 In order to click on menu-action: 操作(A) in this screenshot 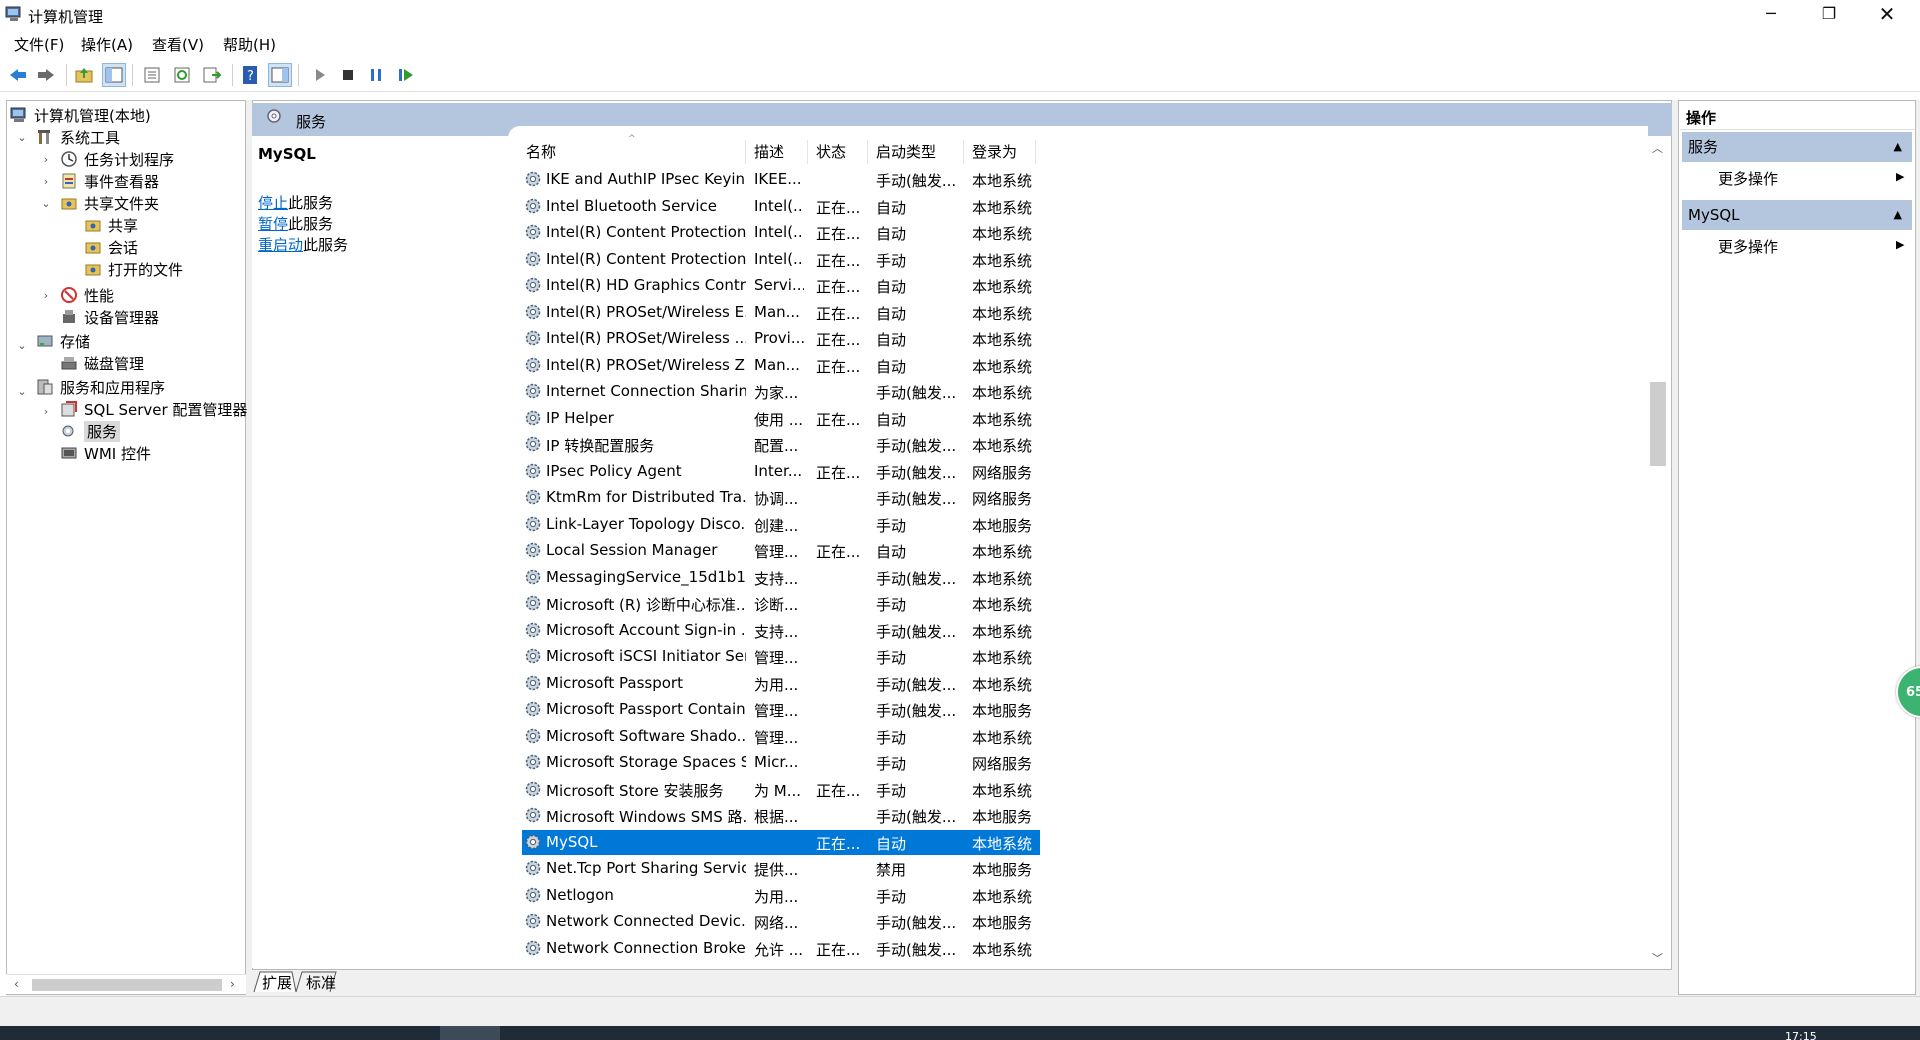, I will do `click(107, 44)`.